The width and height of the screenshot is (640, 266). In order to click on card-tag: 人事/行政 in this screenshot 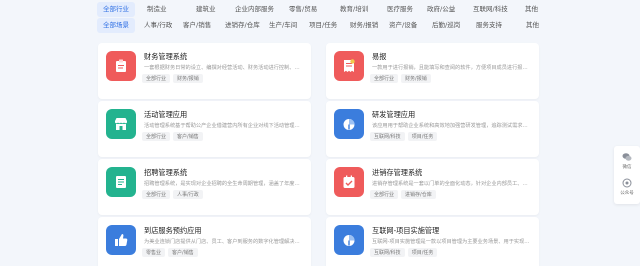, I will do `click(188, 194)`.